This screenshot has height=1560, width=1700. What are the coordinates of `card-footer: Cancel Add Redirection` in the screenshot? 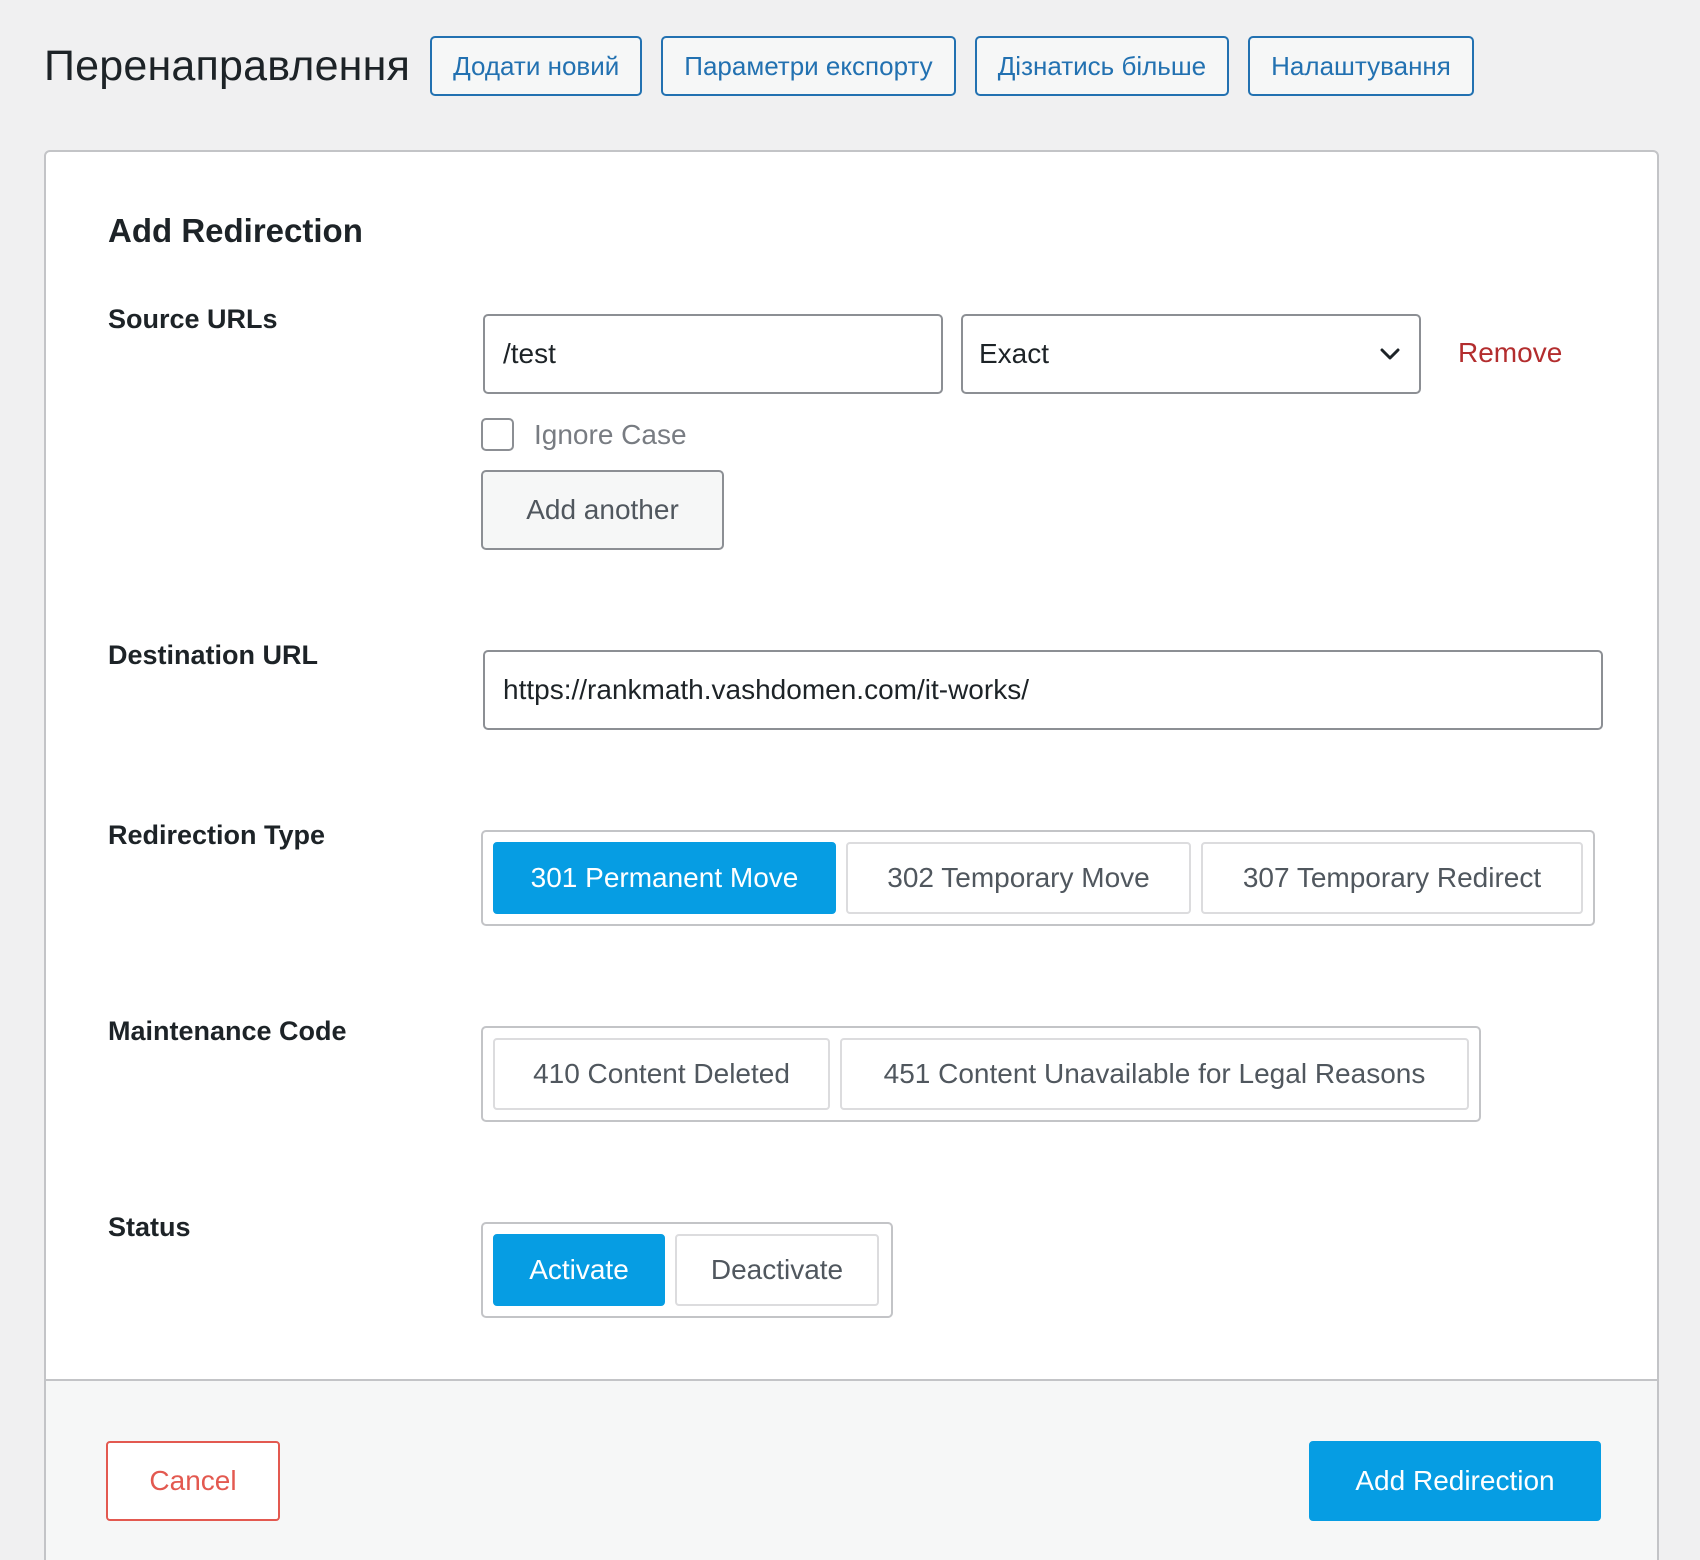 It's located at (851, 1469).